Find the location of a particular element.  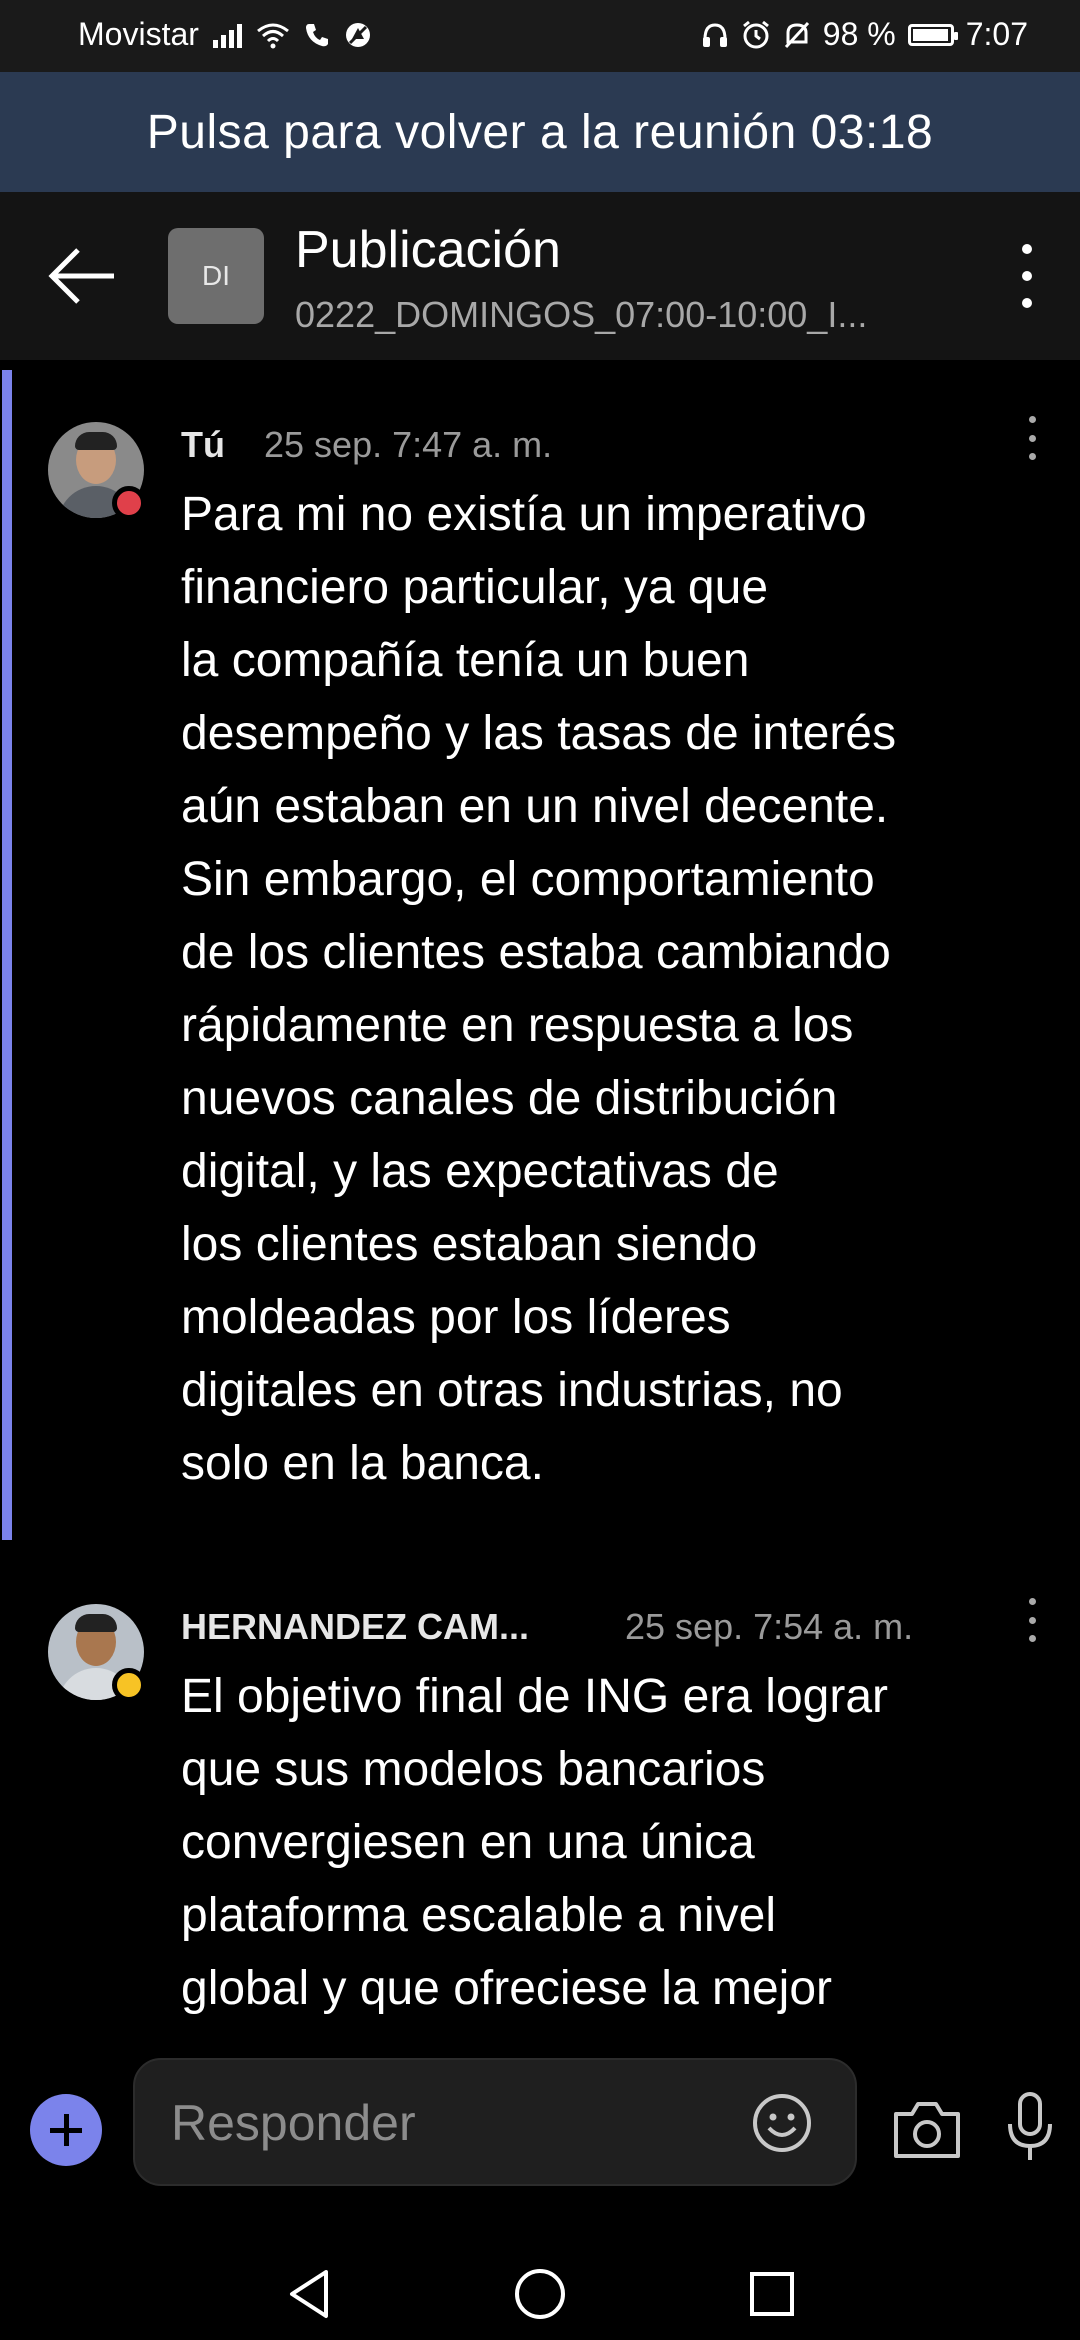

team-avatar: DI is located at coordinates (216, 276).